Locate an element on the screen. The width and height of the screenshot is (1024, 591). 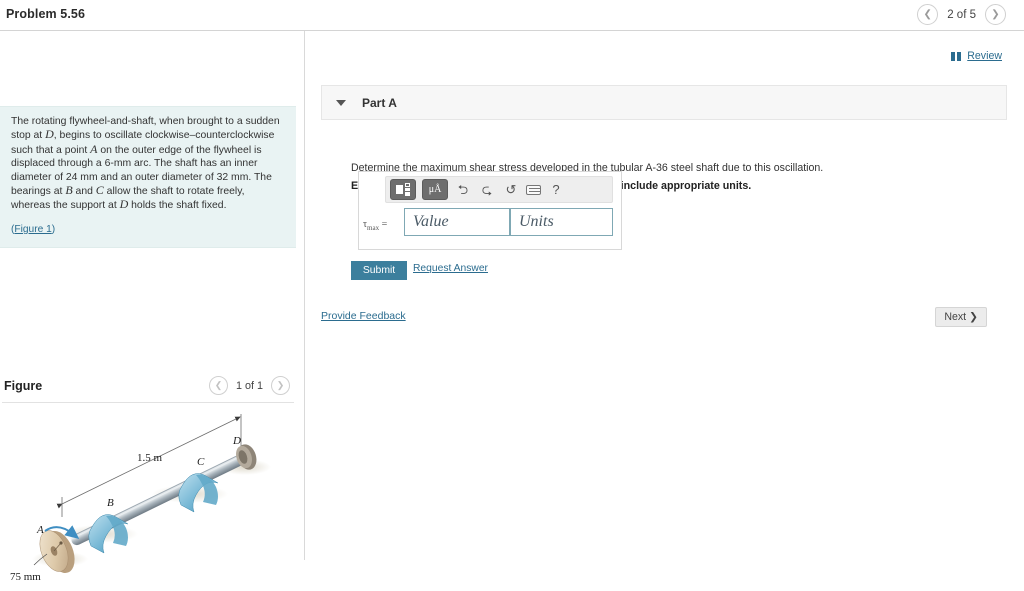
statement-var-d1: D is located at coordinates (49, 134).